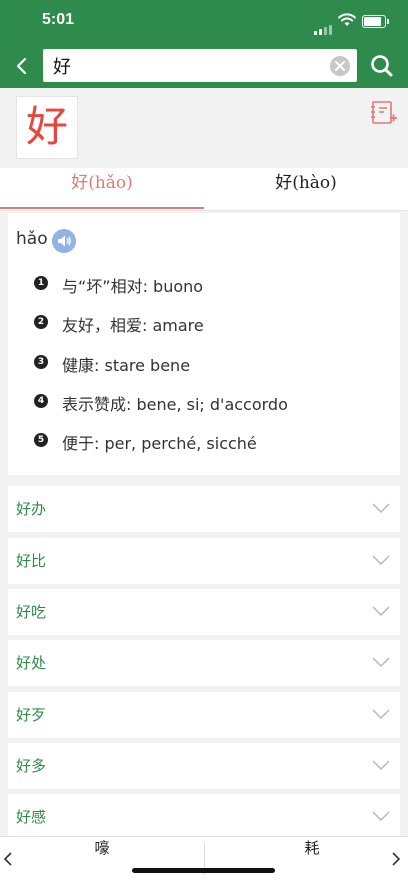  Describe the element at coordinates (159, 443) in the screenshot. I see `definition-text: 便于: per, perché, sicché` at that location.